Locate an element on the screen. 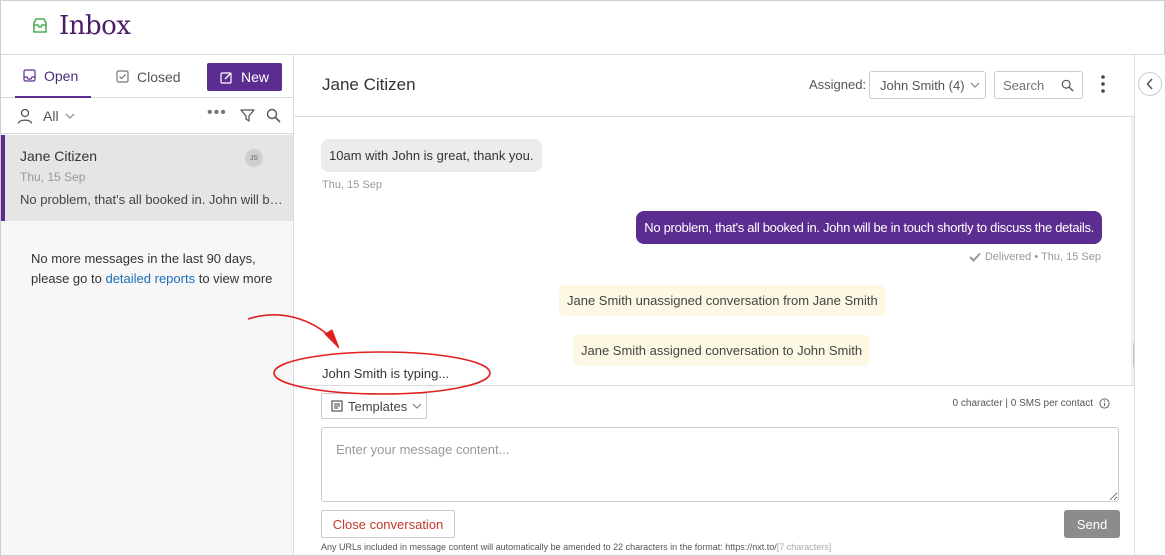  no-more-suffix: to view more is located at coordinates (235, 278).